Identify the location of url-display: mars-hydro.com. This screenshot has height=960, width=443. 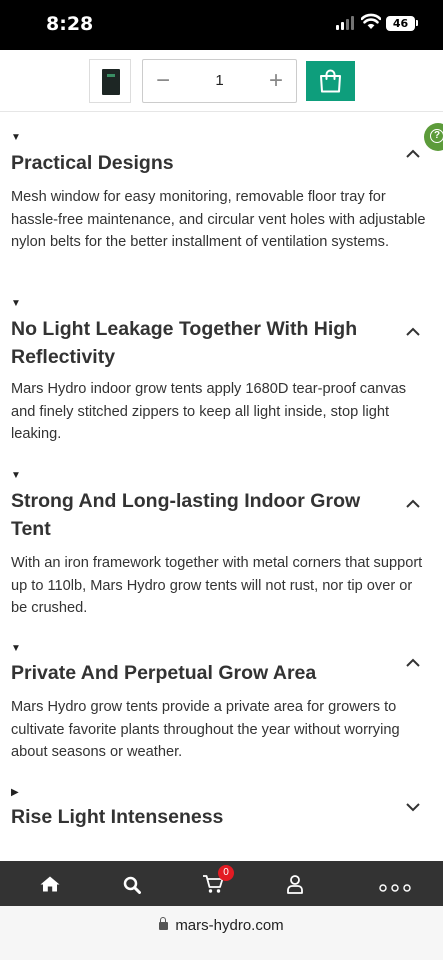
(221, 925).